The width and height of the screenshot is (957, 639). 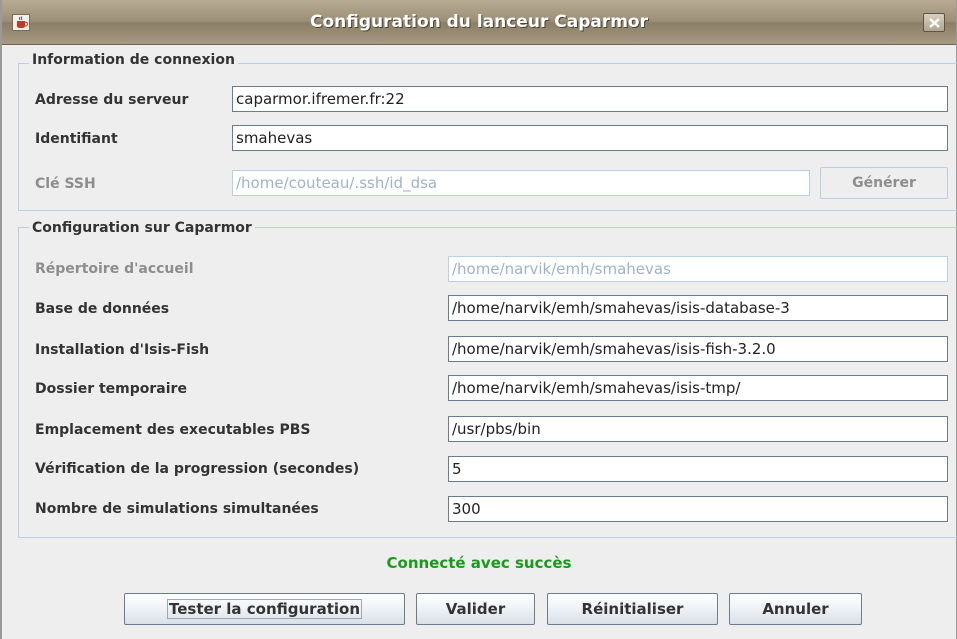 What do you see at coordinates (521, 183) in the screenshot?
I see `ssh-key-input: /home/couteau/.ssh/id_dsa` at bounding box center [521, 183].